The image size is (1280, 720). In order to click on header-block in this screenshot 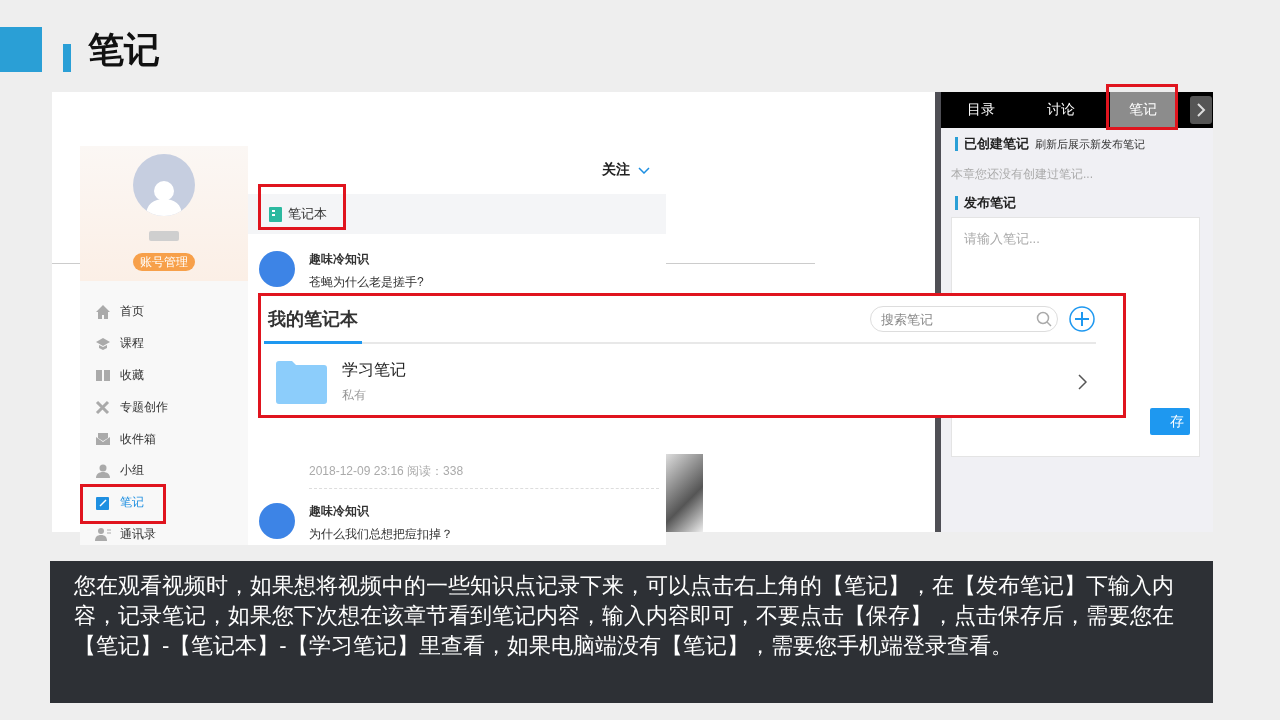, I will do `click(21, 49)`.